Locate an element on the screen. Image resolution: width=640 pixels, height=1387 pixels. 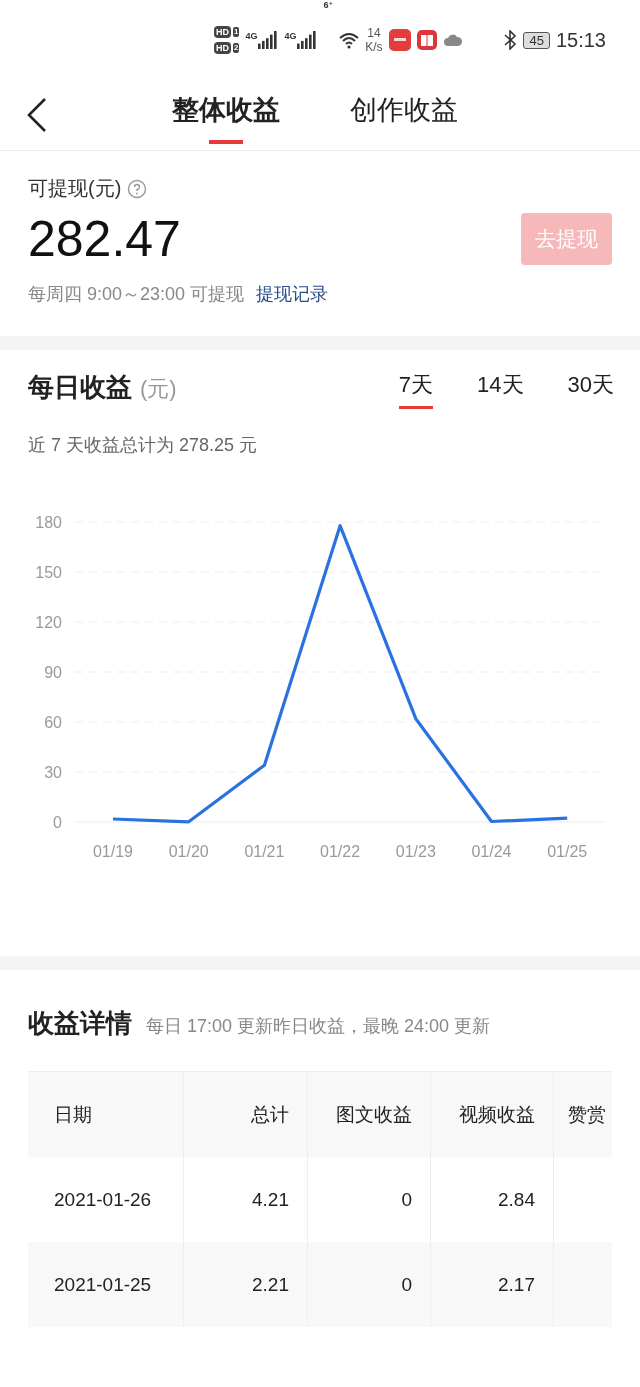
period-tab: 30天 is located at coordinates (590, 387).